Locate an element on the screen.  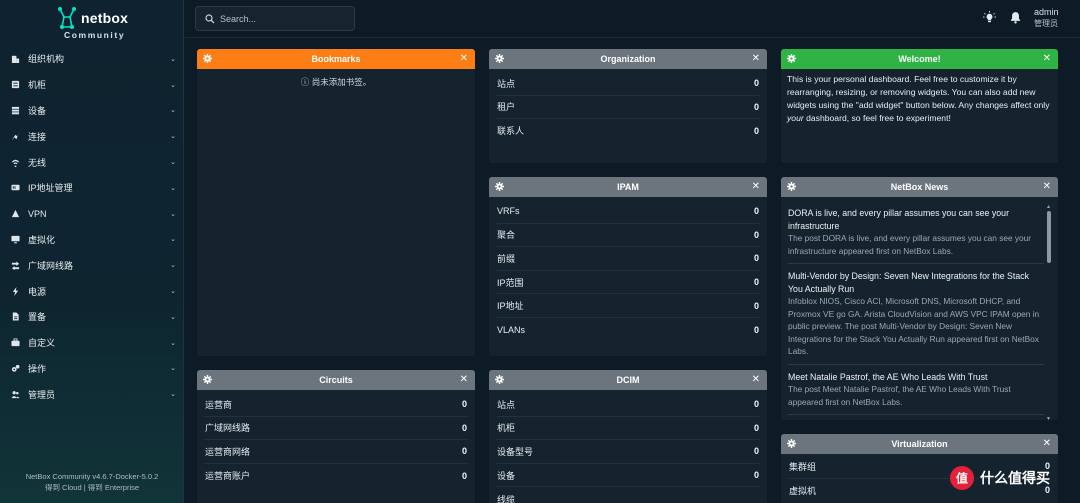
search-box is located at coordinates (275, 18).